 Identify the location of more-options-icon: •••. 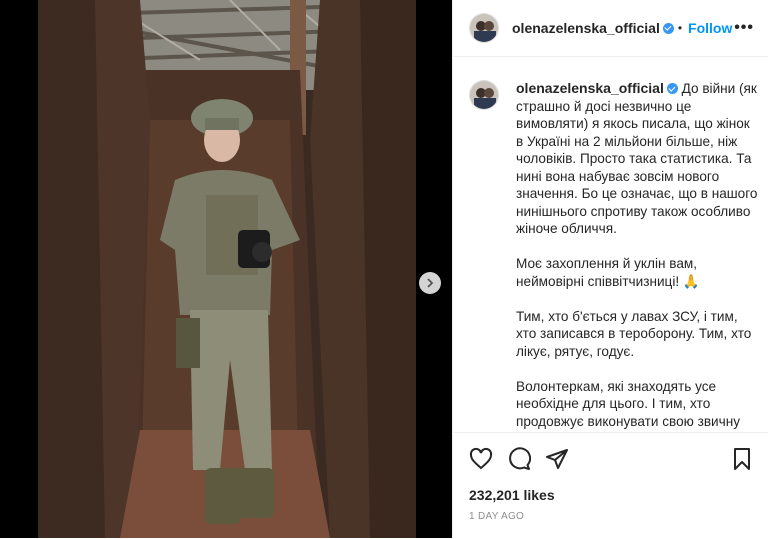
(744, 28).